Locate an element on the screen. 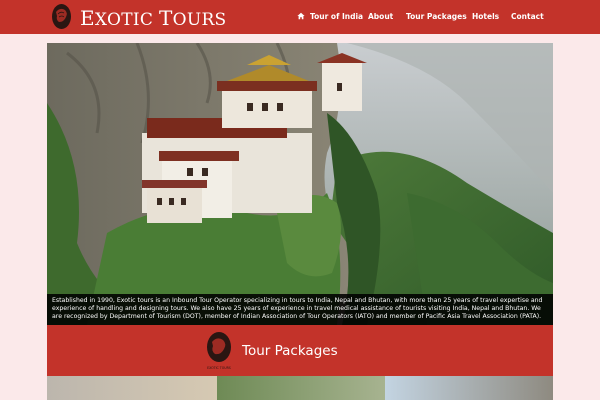 This screenshot has width=600, height=400. rhino-logo-icon is located at coordinates (61, 16).